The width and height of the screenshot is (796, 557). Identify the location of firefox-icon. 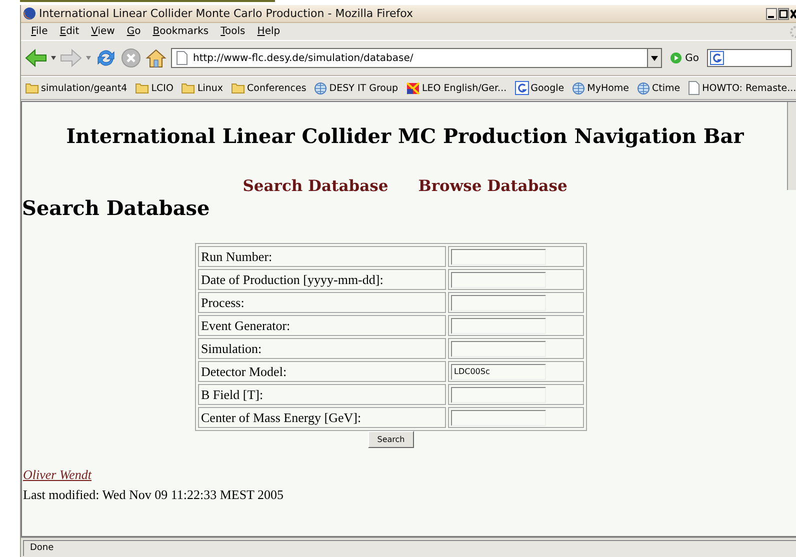
(29, 13).